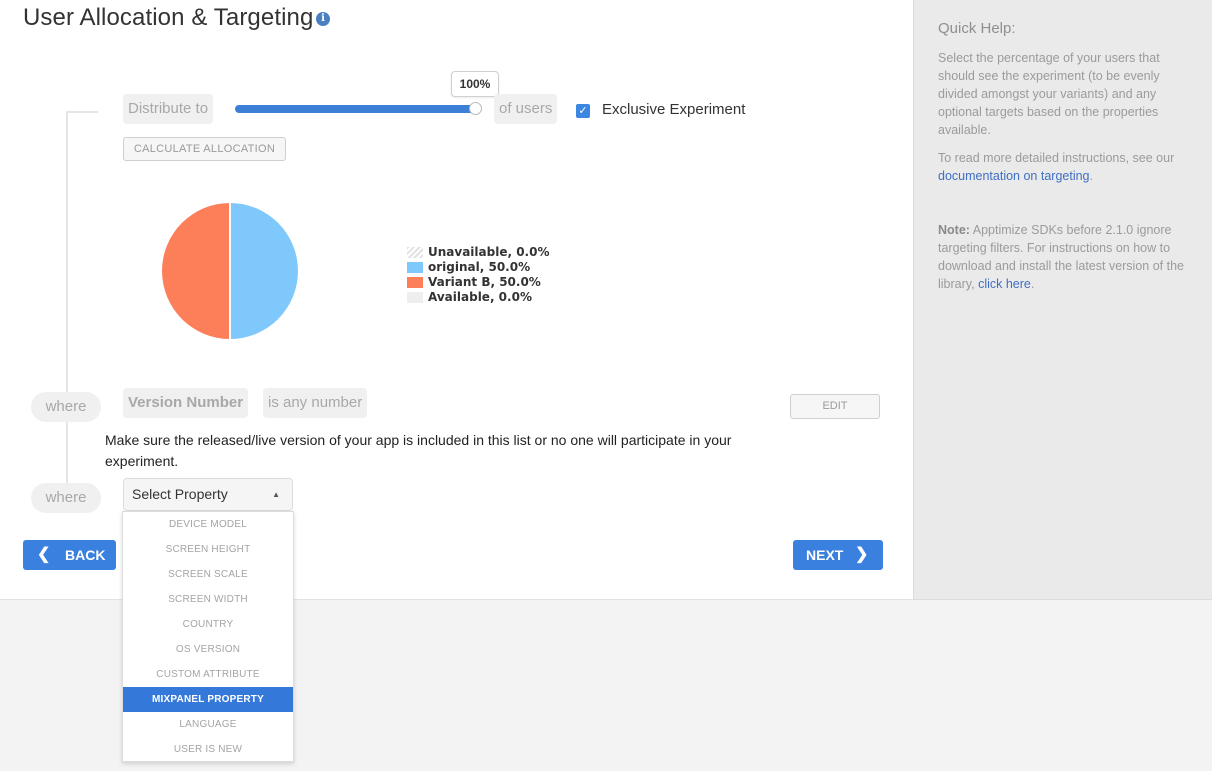 The width and height of the screenshot is (1212, 771). What do you see at coordinates (977, 28) in the screenshot?
I see `help-title: Quick Help:` at bounding box center [977, 28].